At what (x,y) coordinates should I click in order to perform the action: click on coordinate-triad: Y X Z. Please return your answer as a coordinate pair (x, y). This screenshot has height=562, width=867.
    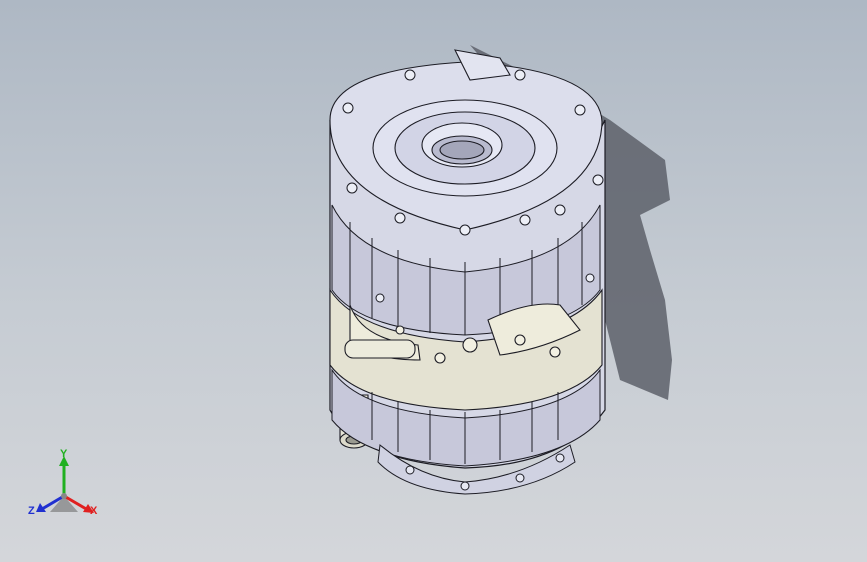
    Looking at the image, I should click on (67, 486).